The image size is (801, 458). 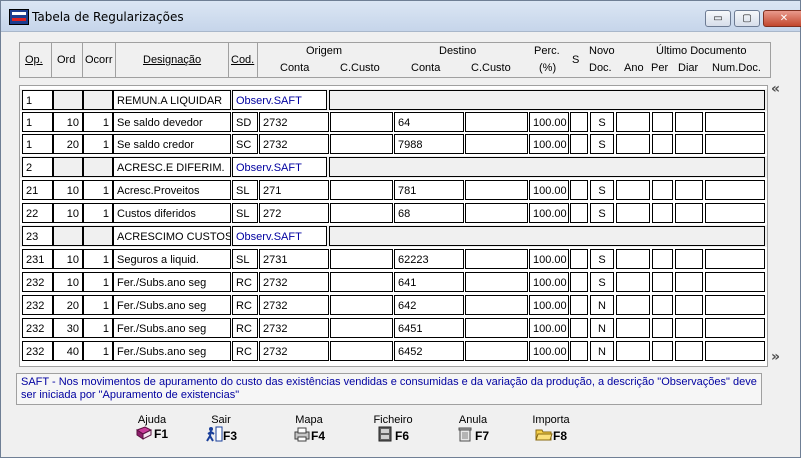 What do you see at coordinates (775, 357) in the screenshot?
I see `scroll-right-button: »` at bounding box center [775, 357].